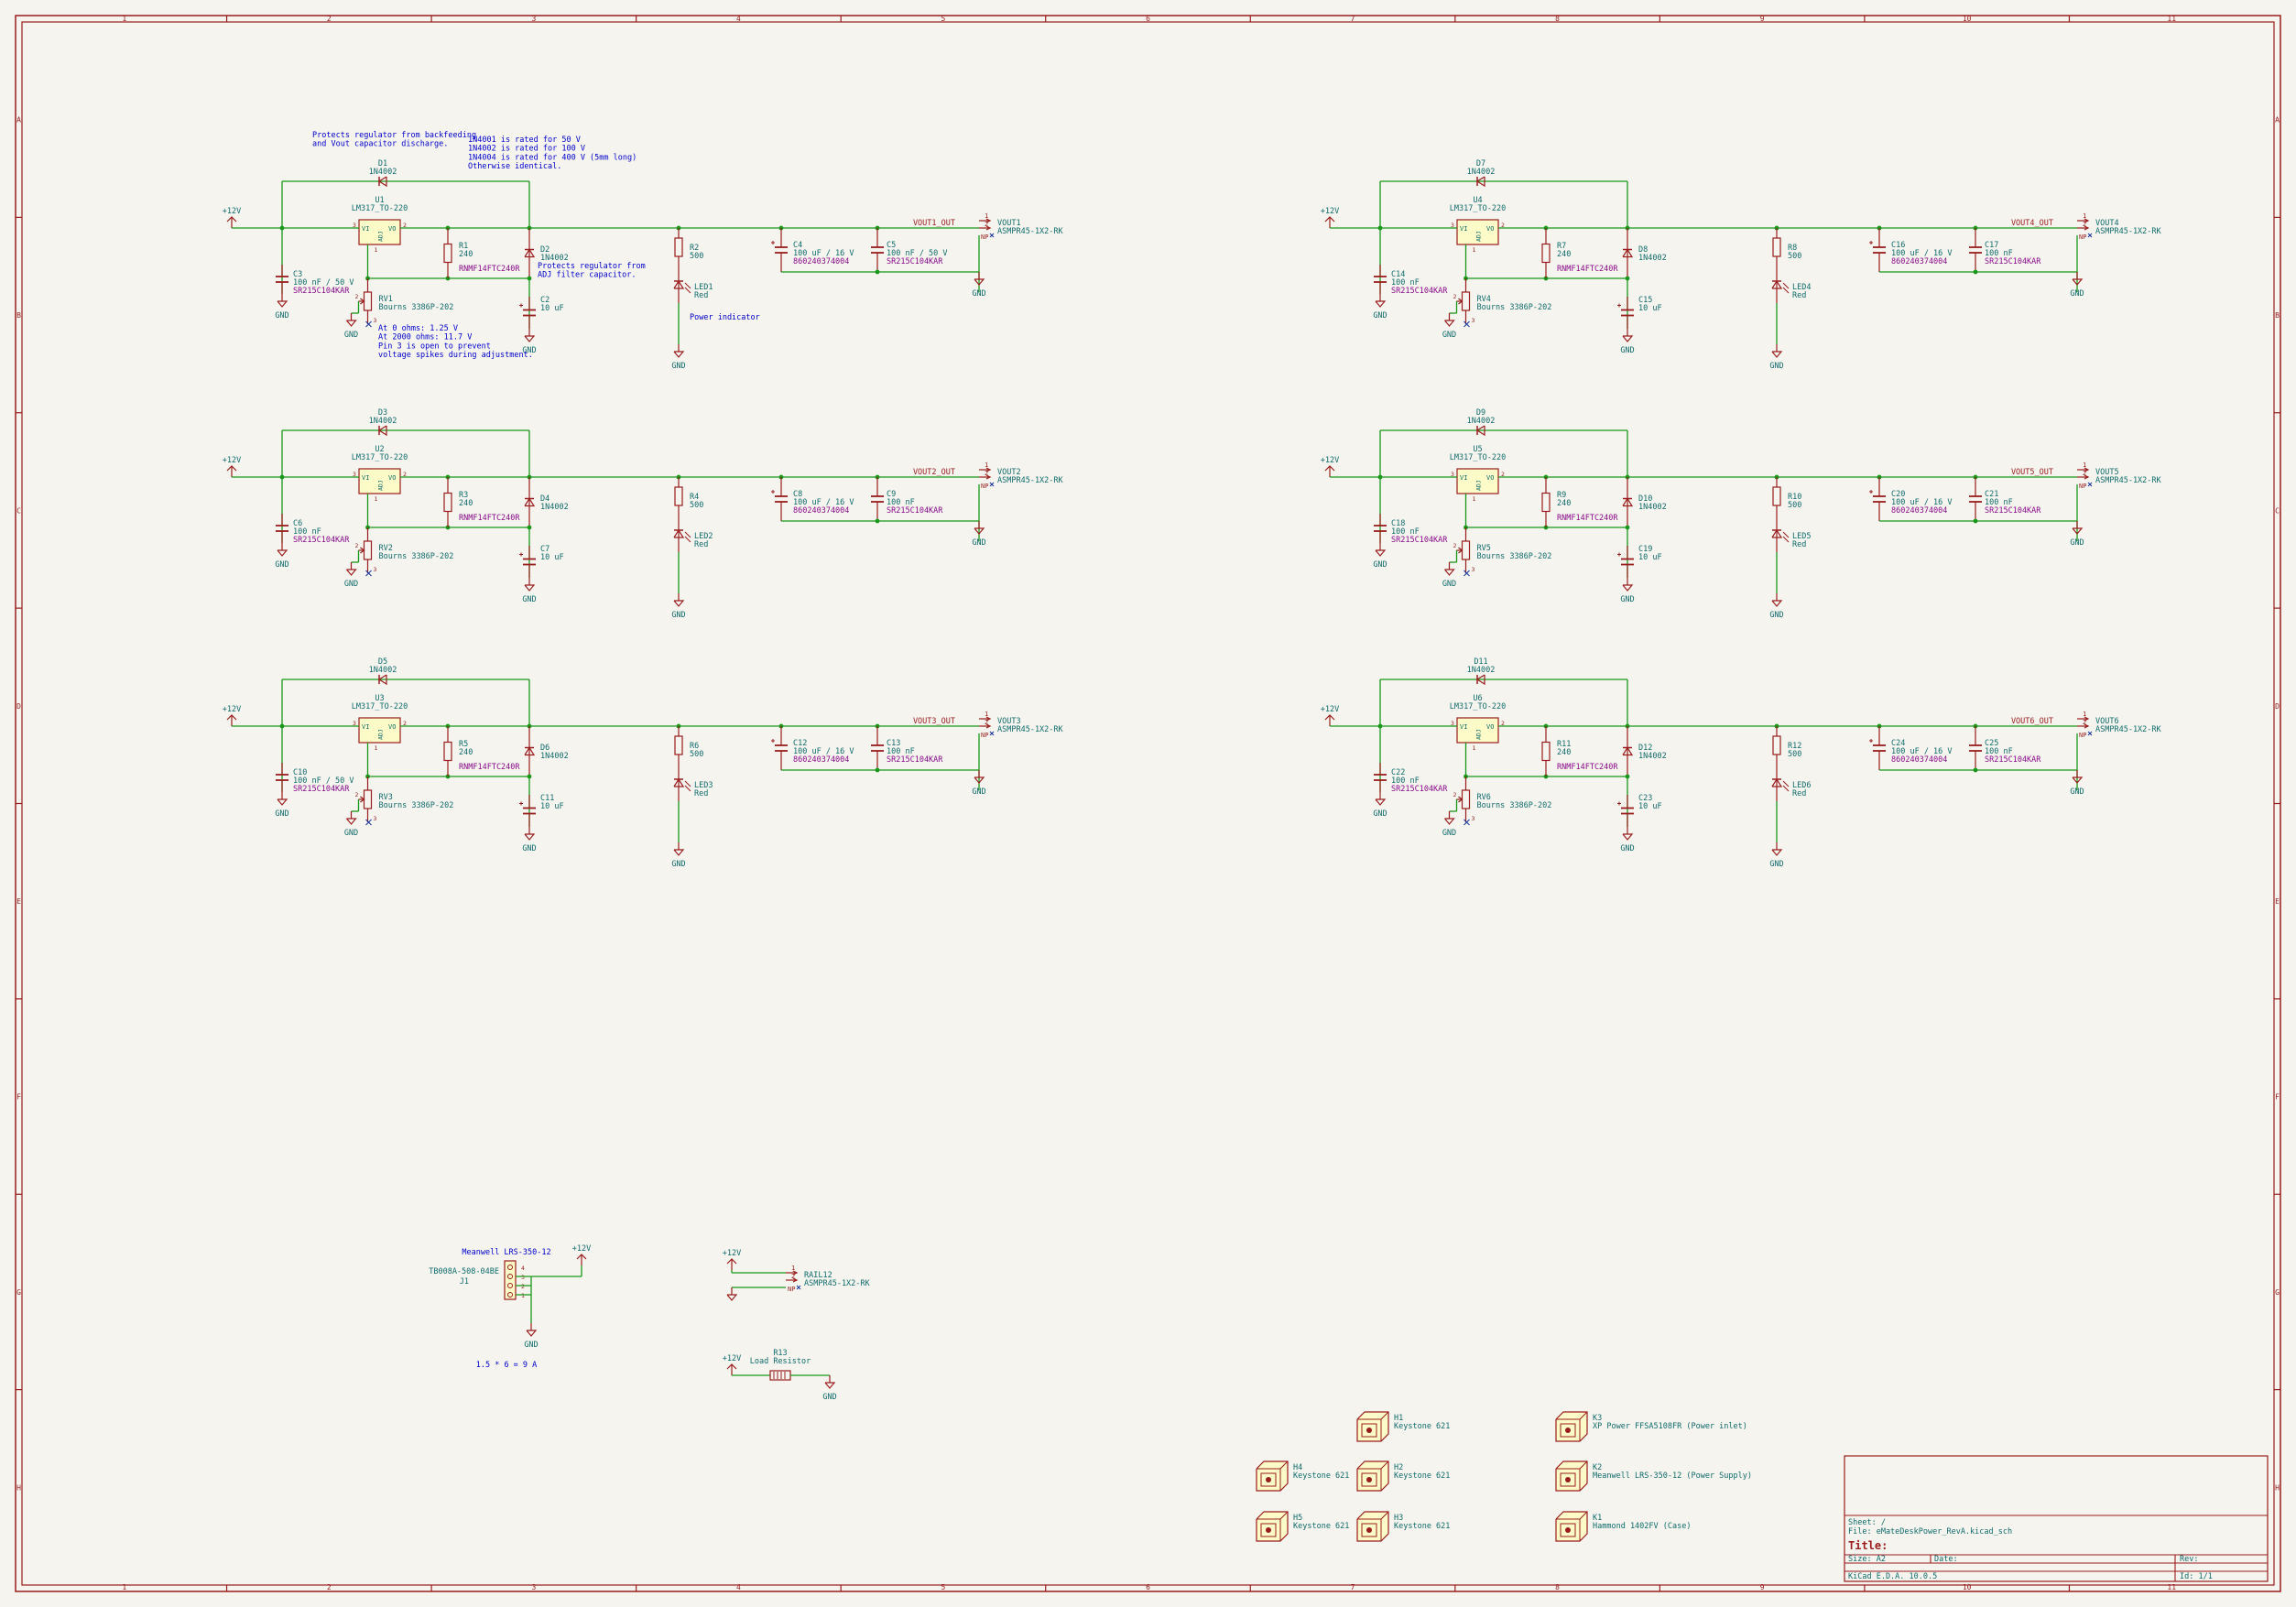 The width and height of the screenshot is (2296, 1607). What do you see at coordinates (506, 1253) in the screenshot?
I see `input-title: Meanwell LRS-350-12` at bounding box center [506, 1253].